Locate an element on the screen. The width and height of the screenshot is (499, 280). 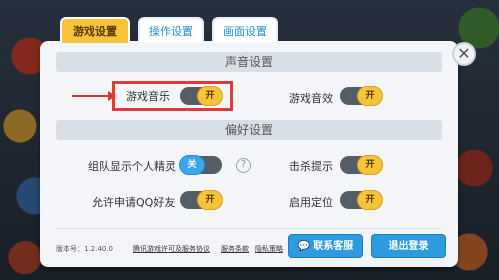
kill-hint-toggle-state: 开 is located at coordinates (370, 165).